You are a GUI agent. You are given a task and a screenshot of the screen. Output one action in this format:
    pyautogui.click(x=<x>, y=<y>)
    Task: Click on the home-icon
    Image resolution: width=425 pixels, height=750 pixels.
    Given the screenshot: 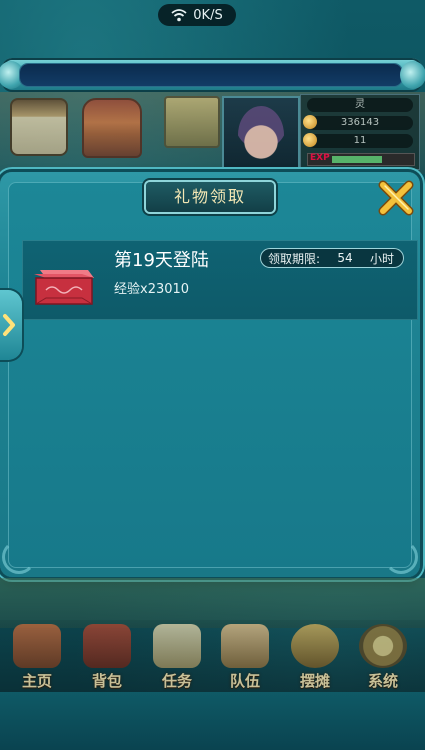 What is the action you would take?
    pyautogui.click(x=37, y=646)
    